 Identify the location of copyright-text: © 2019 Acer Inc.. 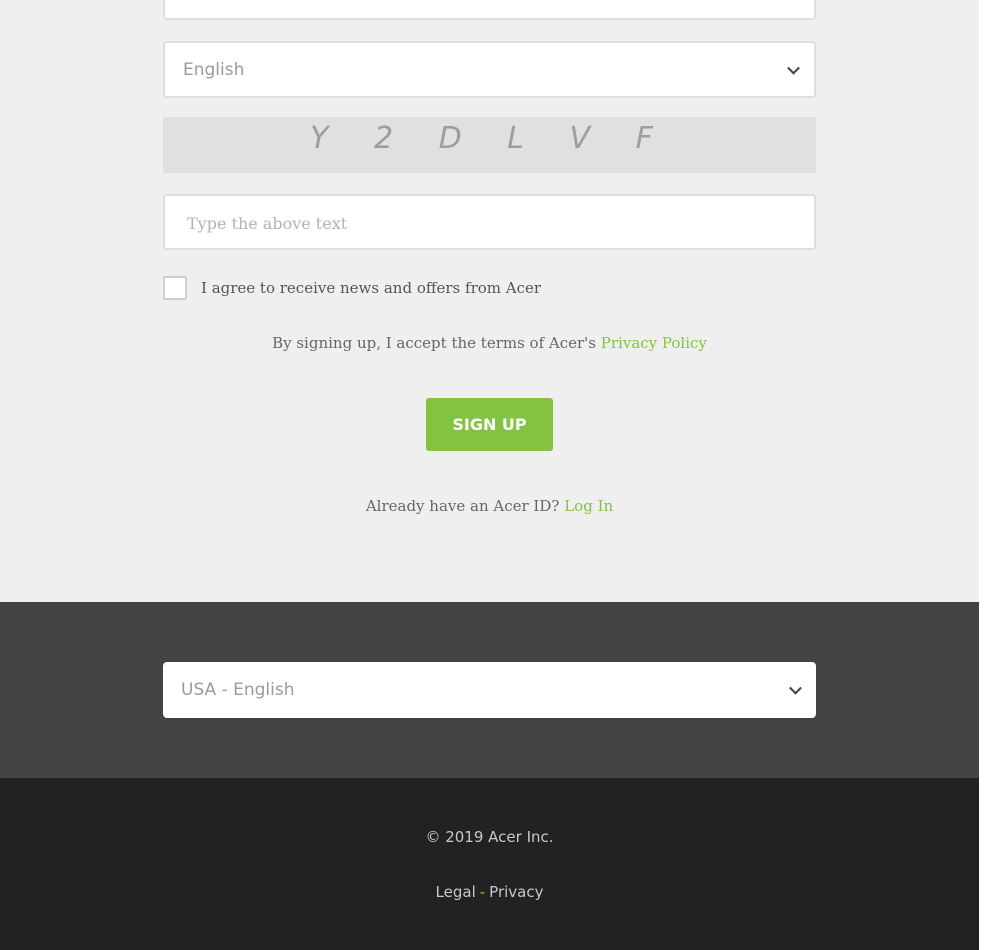
(489, 837).